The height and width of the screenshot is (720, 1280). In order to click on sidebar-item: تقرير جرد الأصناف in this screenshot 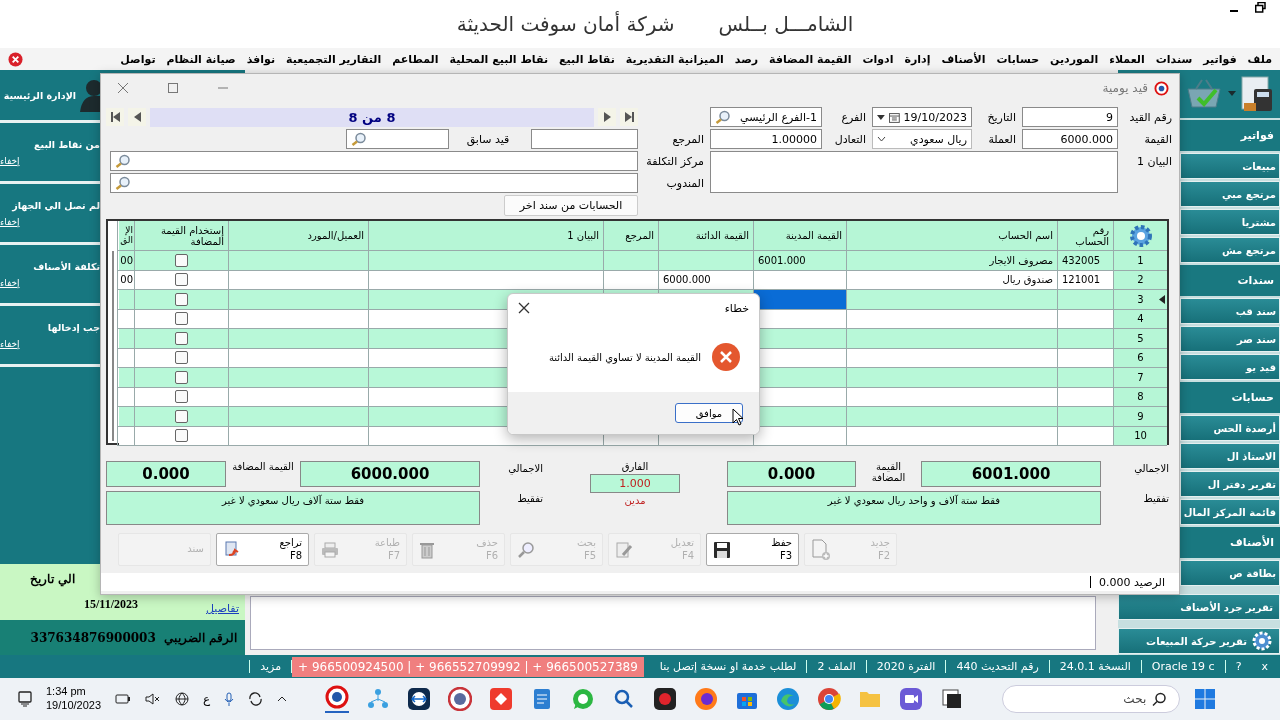, I will do `click(1199, 607)`.